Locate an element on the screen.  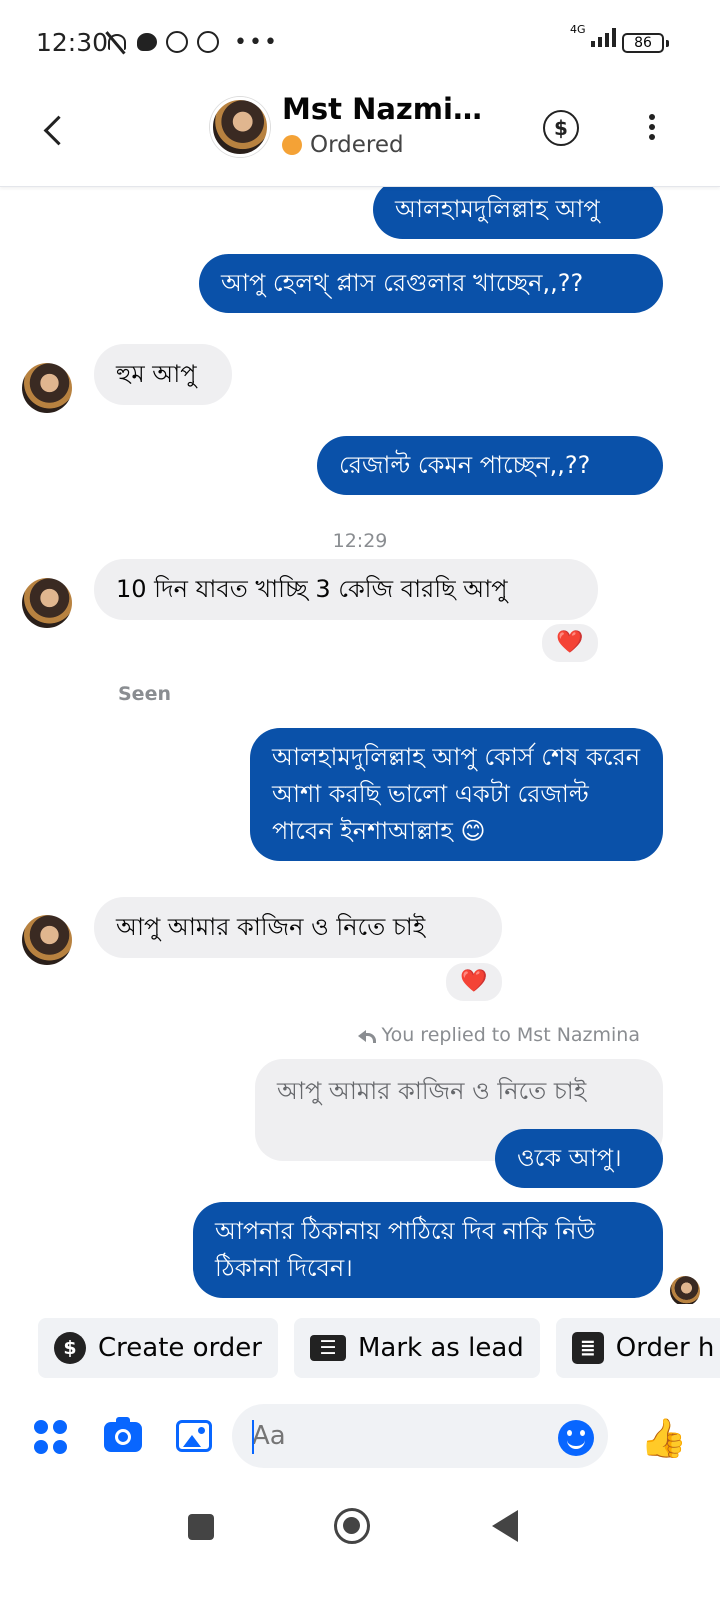
reply-arrow-icon is located at coordinates (366, 1035).